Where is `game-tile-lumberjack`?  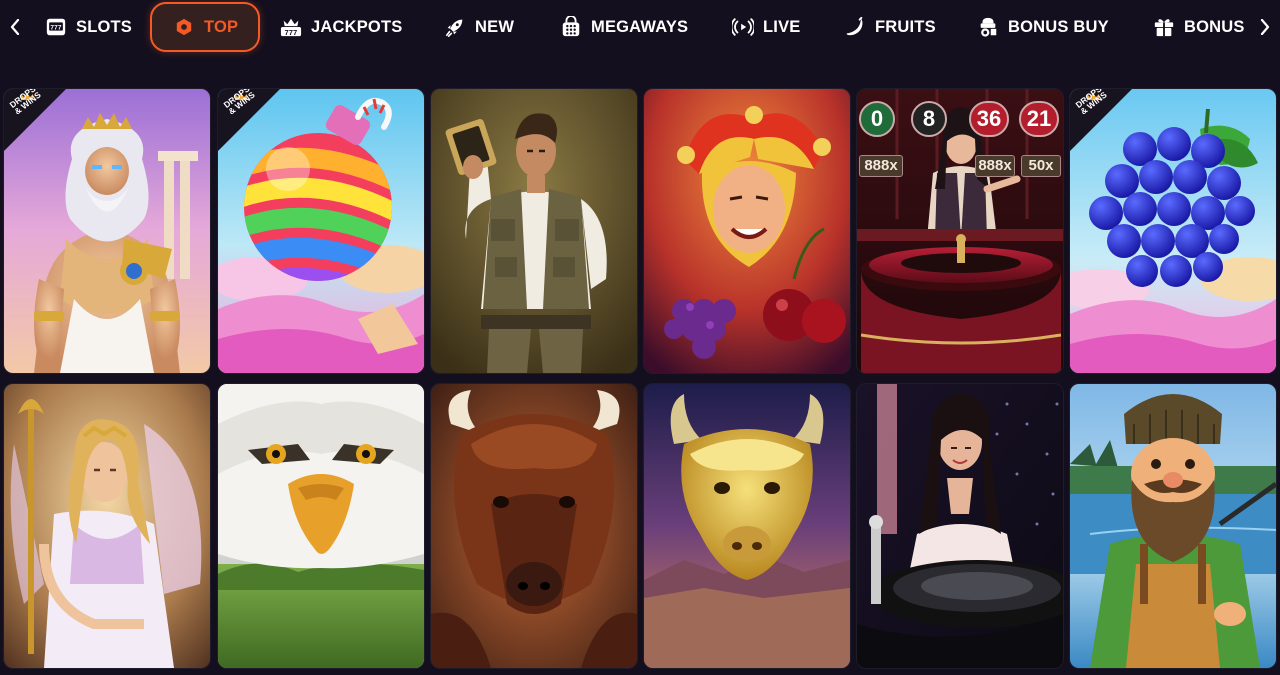
game-tile-lumberjack is located at coordinates (1173, 526).